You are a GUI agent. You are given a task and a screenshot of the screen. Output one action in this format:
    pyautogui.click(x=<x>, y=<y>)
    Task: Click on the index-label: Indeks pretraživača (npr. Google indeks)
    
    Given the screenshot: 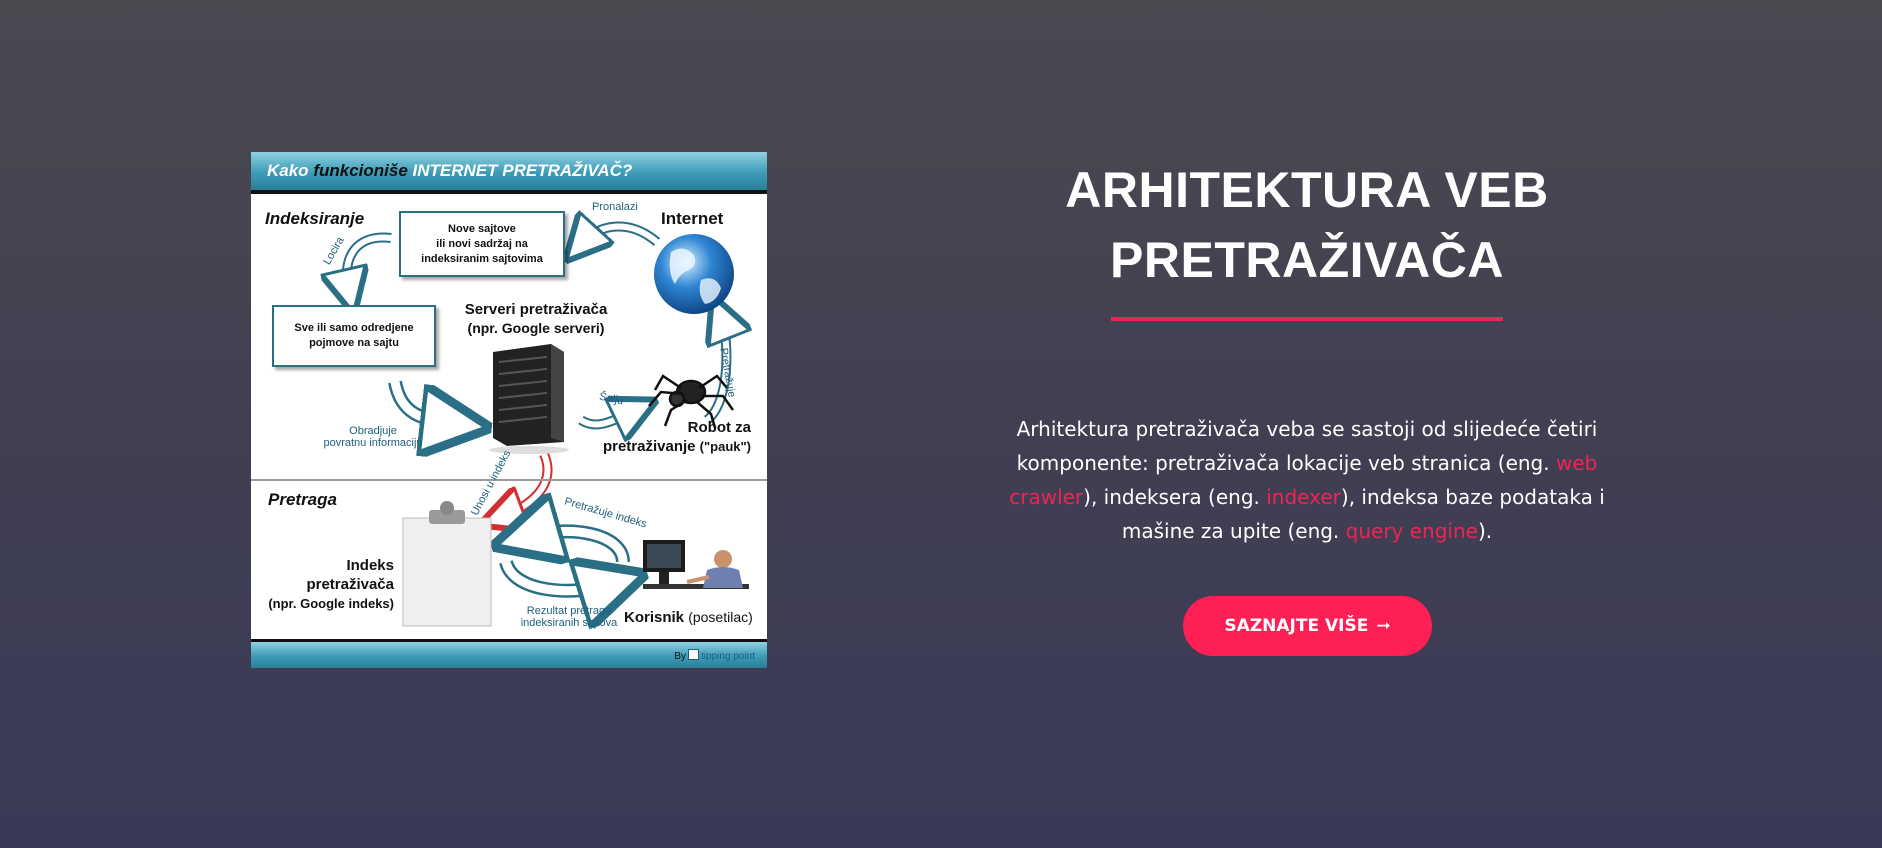 What is the action you would take?
    pyautogui.click(x=331, y=584)
    